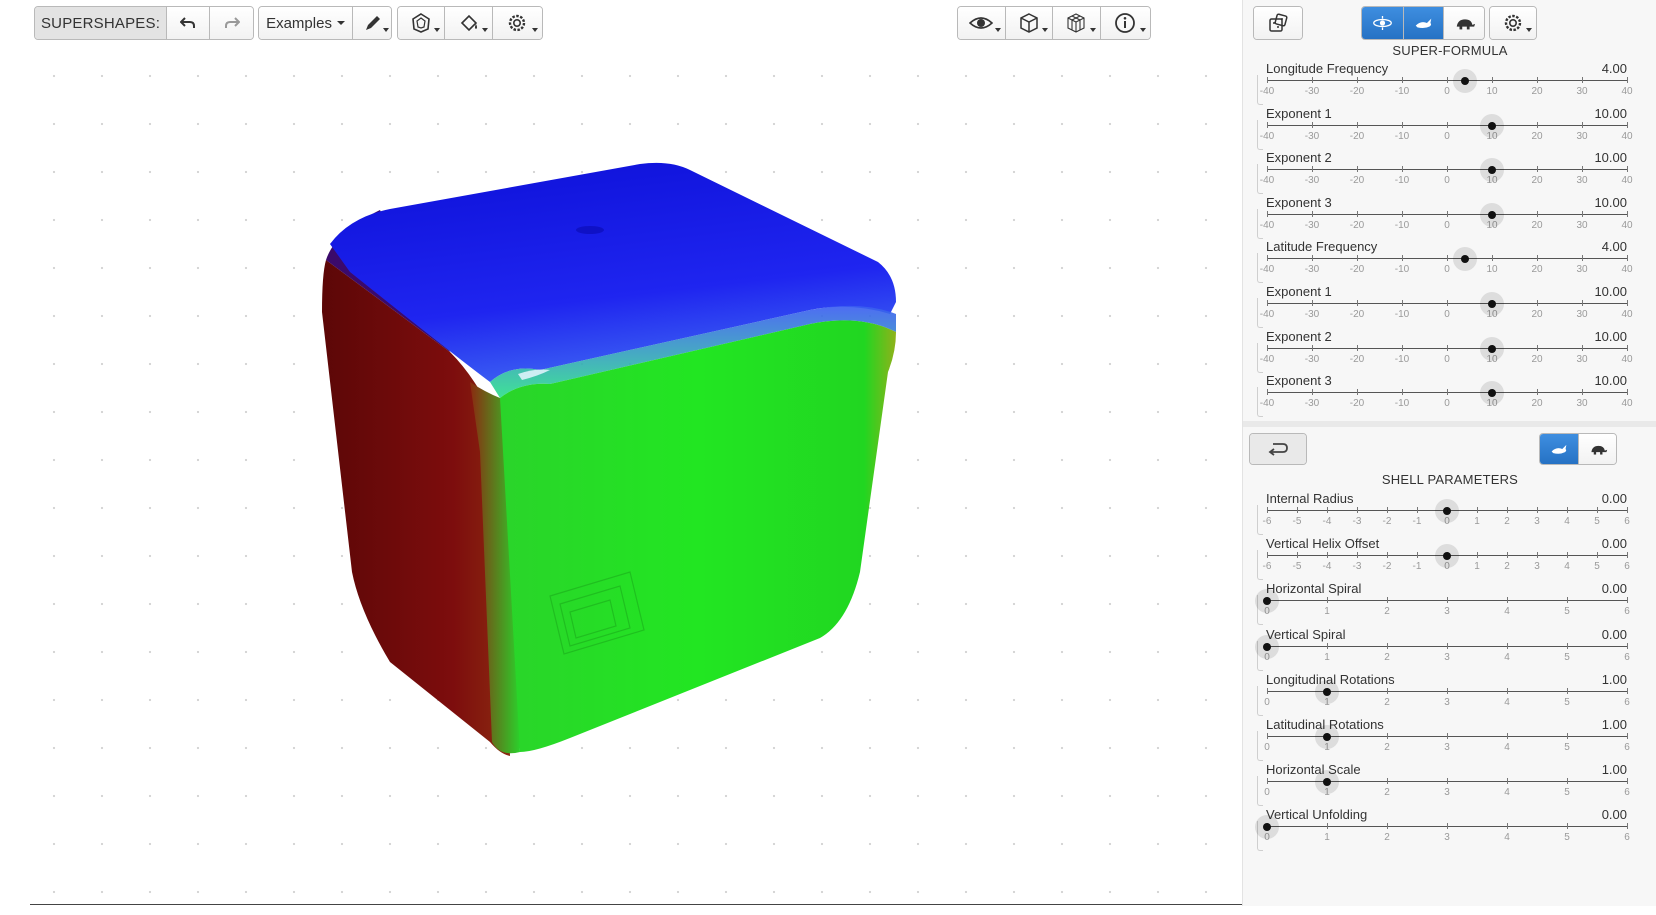 This screenshot has width=1656, height=915. What do you see at coordinates (1614, 247) in the screenshot?
I see `slider-value: 4.00` at bounding box center [1614, 247].